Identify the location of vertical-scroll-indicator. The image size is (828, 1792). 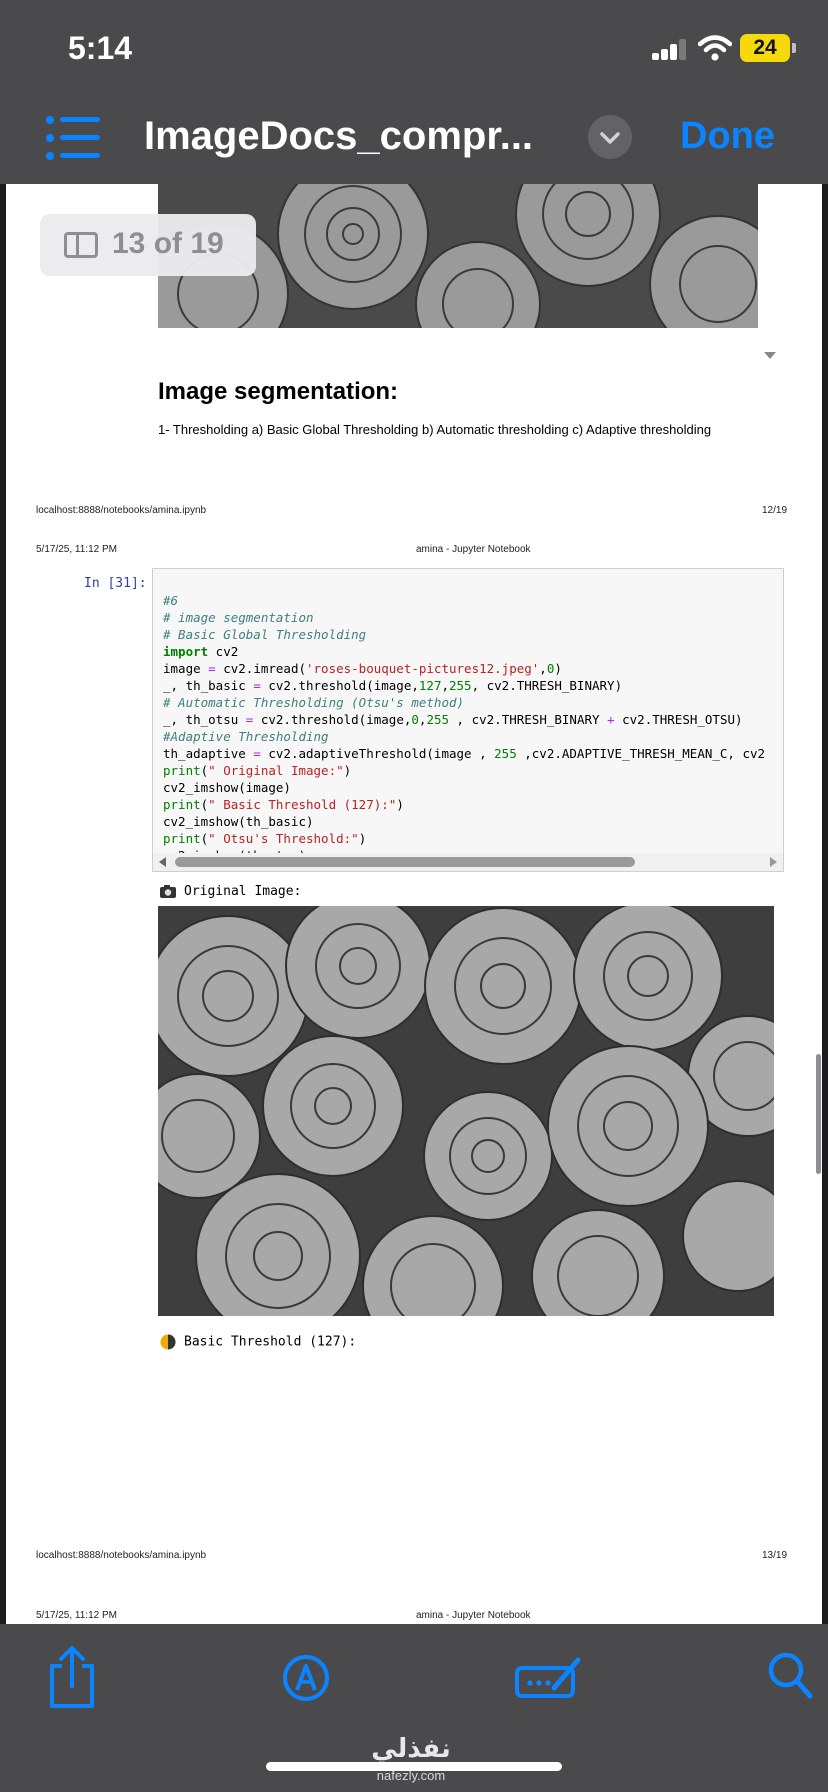
(818, 1114).